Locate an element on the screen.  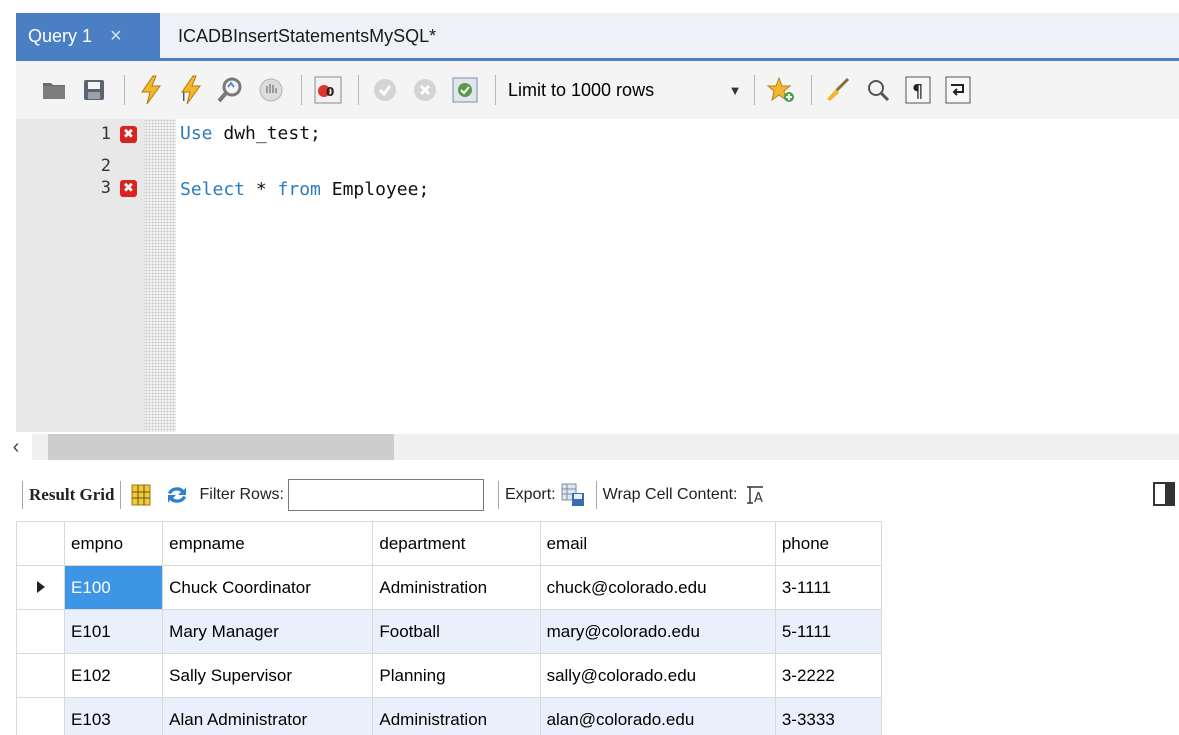
table-cell: 3-2222 is located at coordinates (828, 675).